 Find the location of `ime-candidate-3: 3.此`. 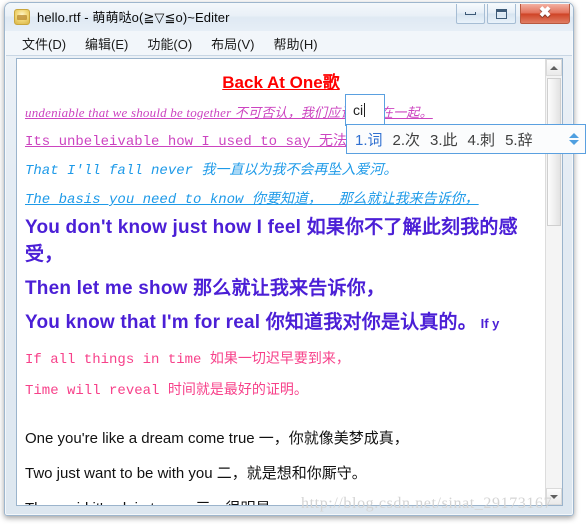

ime-candidate-3: 3.此 is located at coordinates (444, 139).